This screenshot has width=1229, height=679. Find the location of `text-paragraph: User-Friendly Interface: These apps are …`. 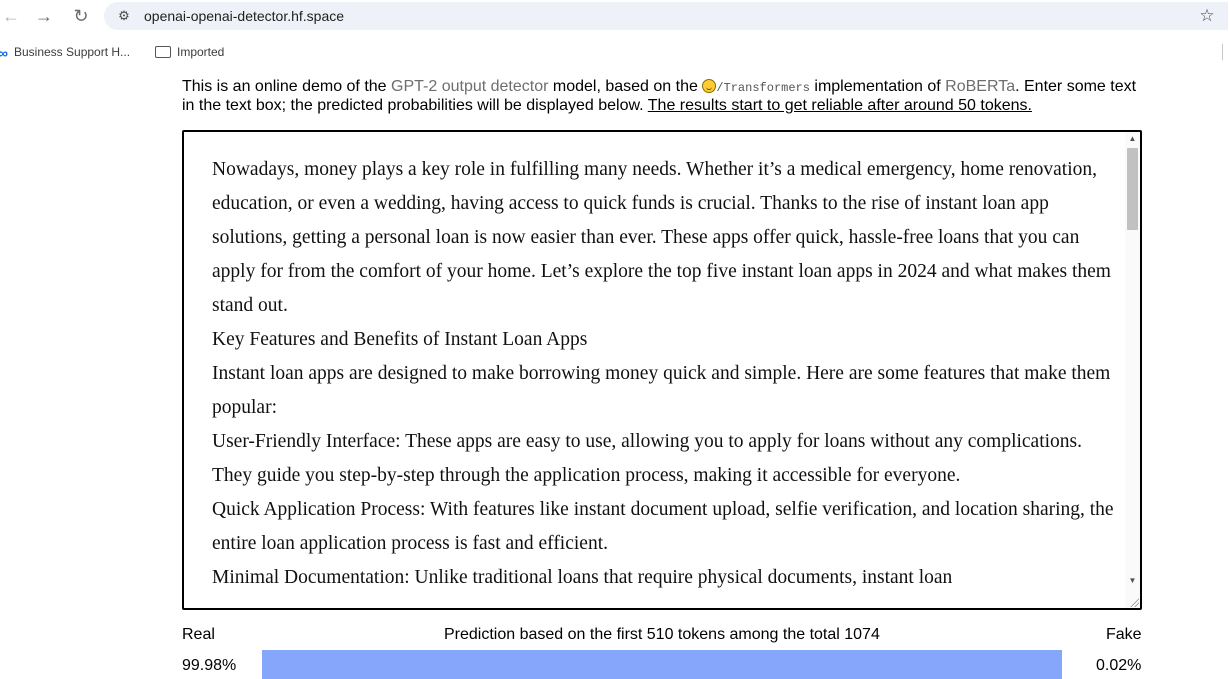

text-paragraph: User-Friendly Interface: These apps are … is located at coordinates (647, 458).